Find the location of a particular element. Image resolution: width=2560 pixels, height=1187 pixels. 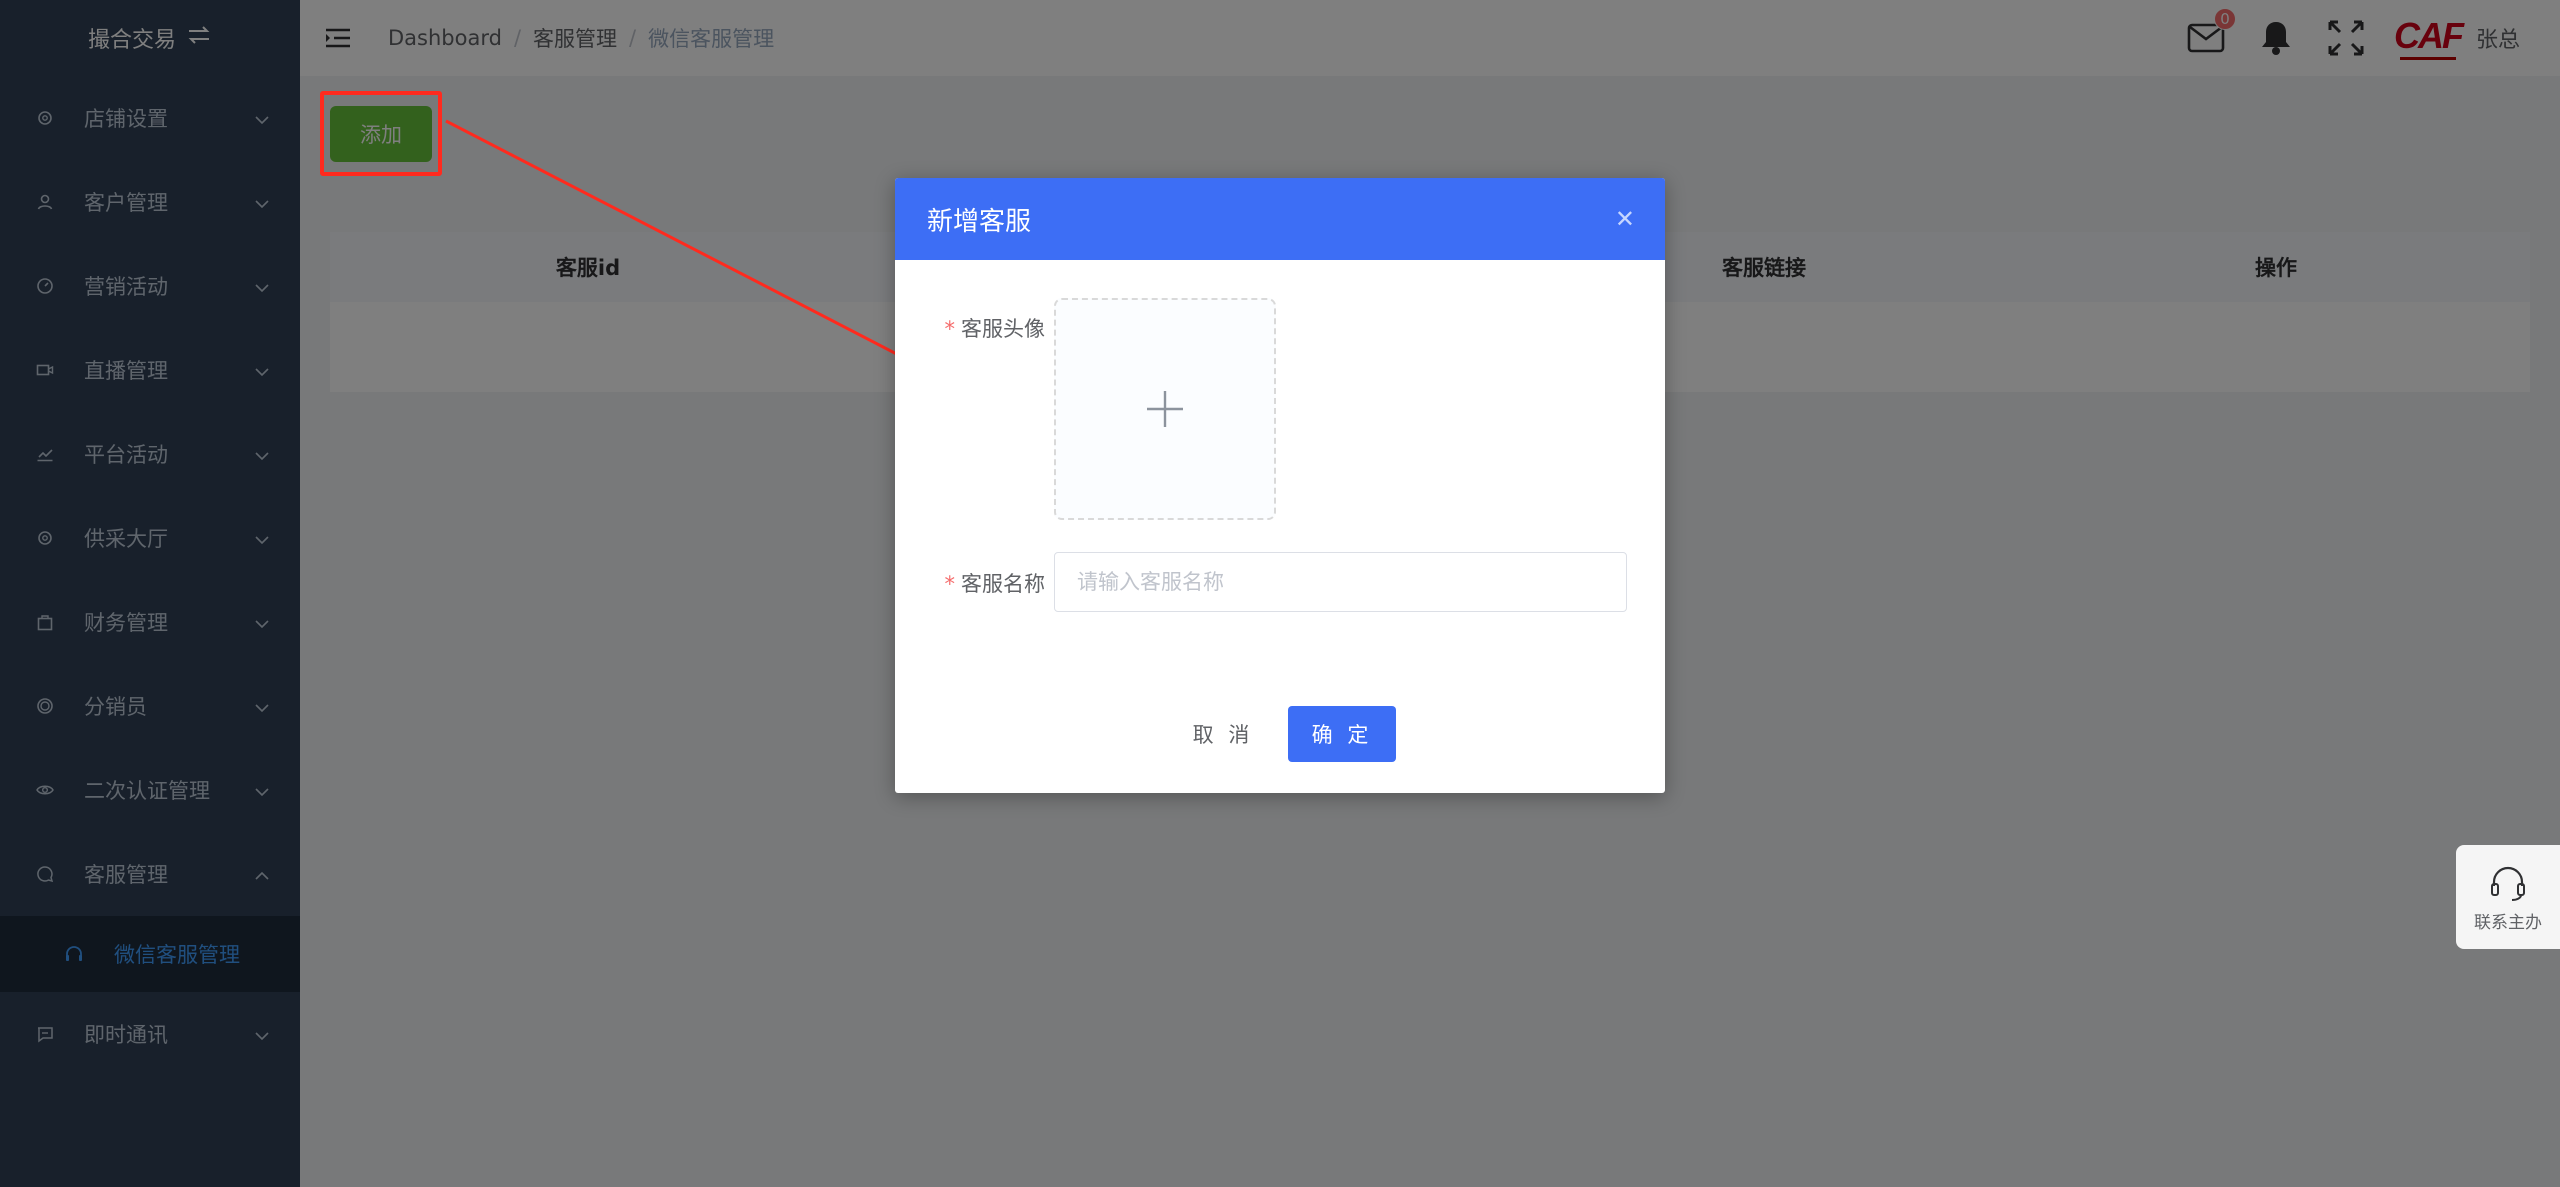

annotation-highlight-box is located at coordinates (381, 133).